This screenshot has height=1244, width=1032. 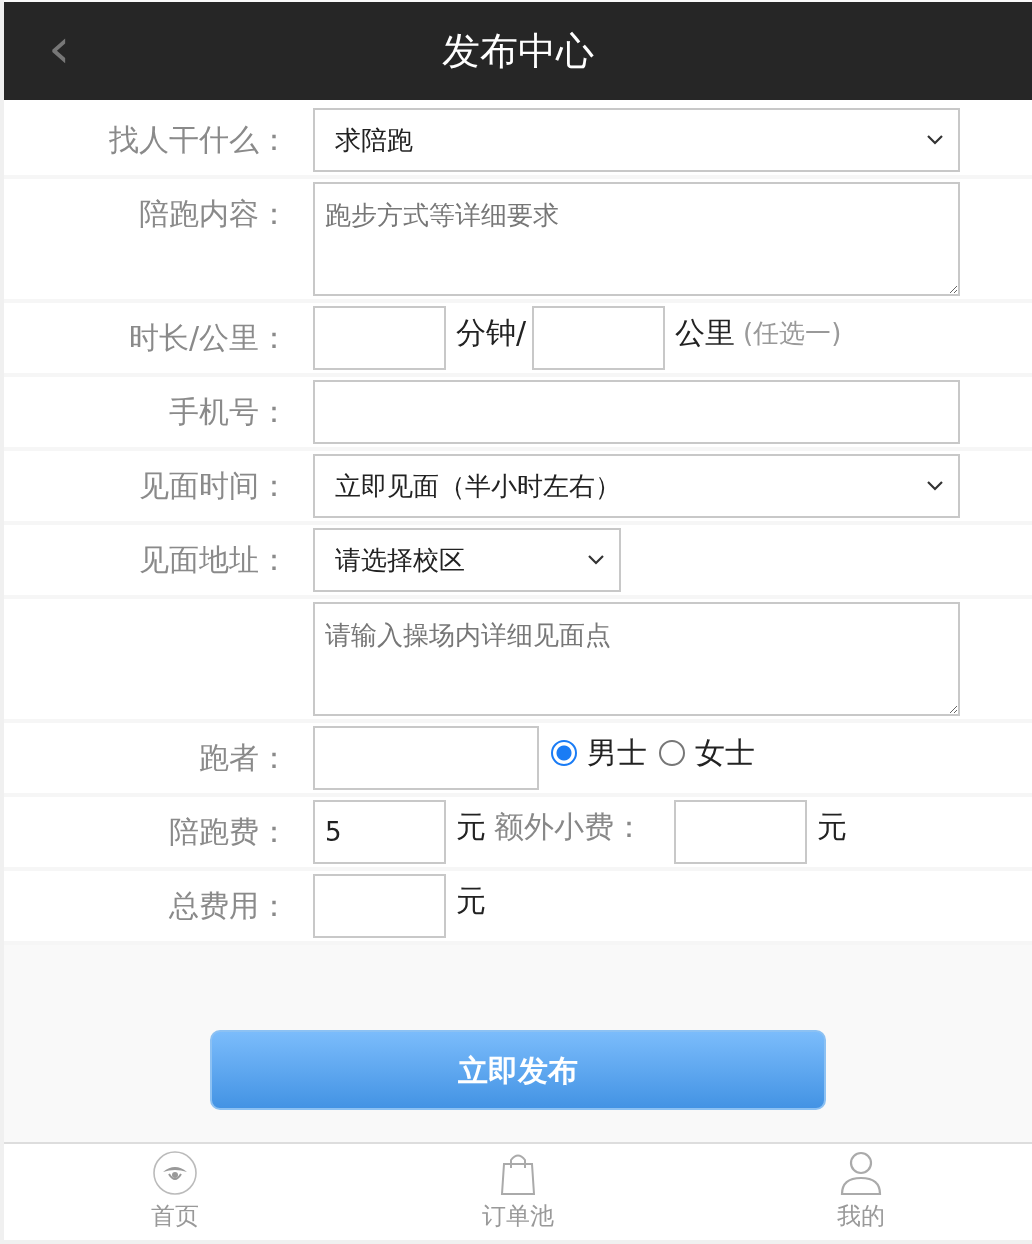 What do you see at coordinates (229, 906) in the screenshot?
I see `field-label: 总费用：` at bounding box center [229, 906].